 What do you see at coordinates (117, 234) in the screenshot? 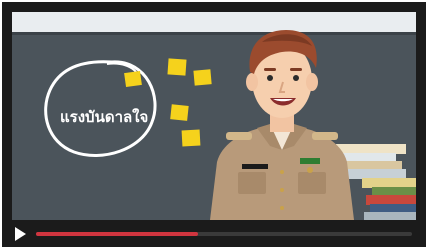
I see `progress-fill` at bounding box center [117, 234].